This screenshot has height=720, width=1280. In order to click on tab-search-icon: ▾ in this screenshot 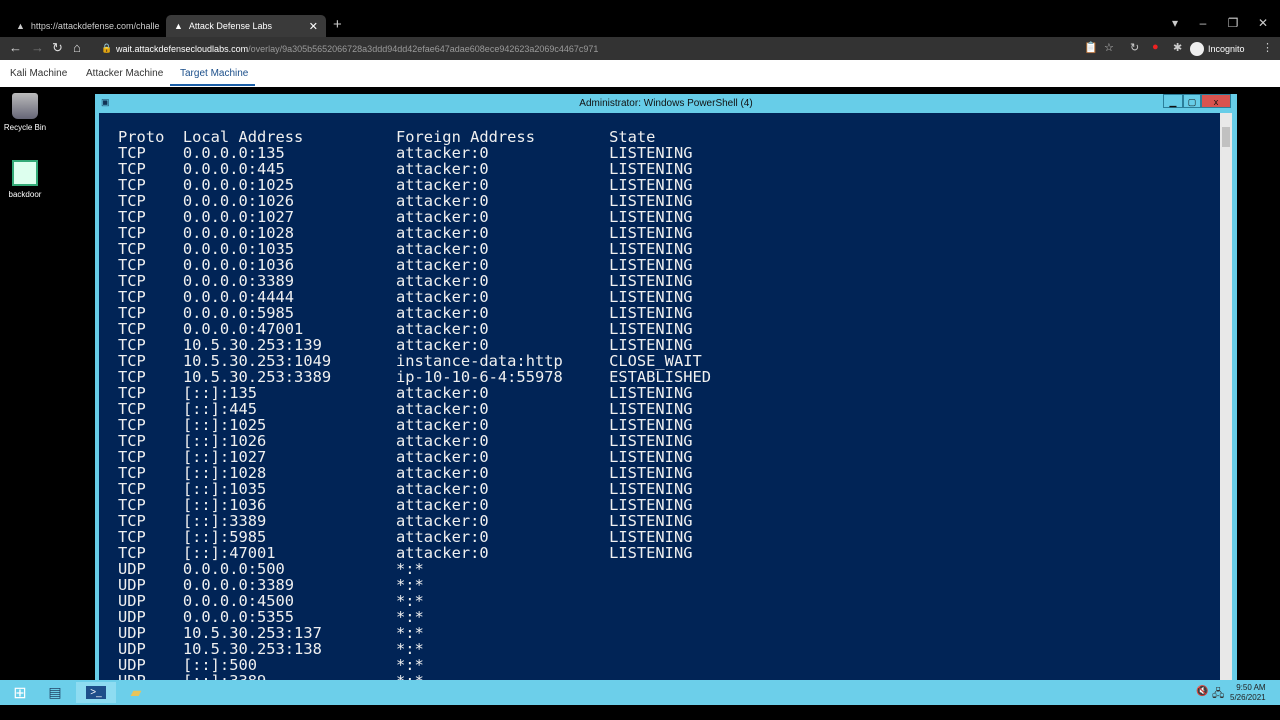, I will do `click(1175, 23)`.